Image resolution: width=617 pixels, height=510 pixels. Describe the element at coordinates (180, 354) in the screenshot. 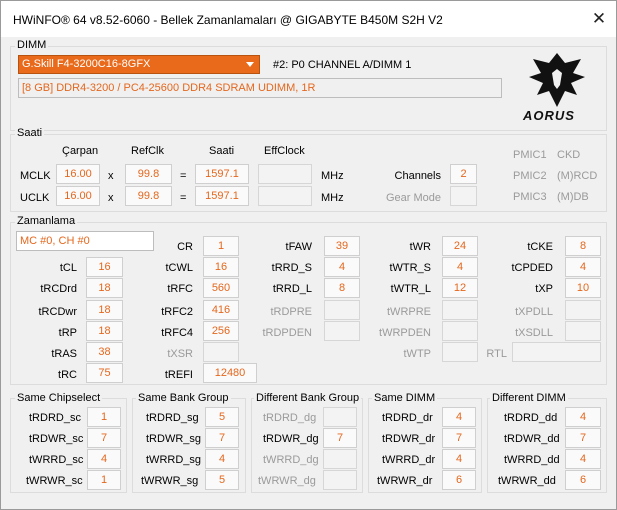

I see `txsr-label: tXSR` at that location.